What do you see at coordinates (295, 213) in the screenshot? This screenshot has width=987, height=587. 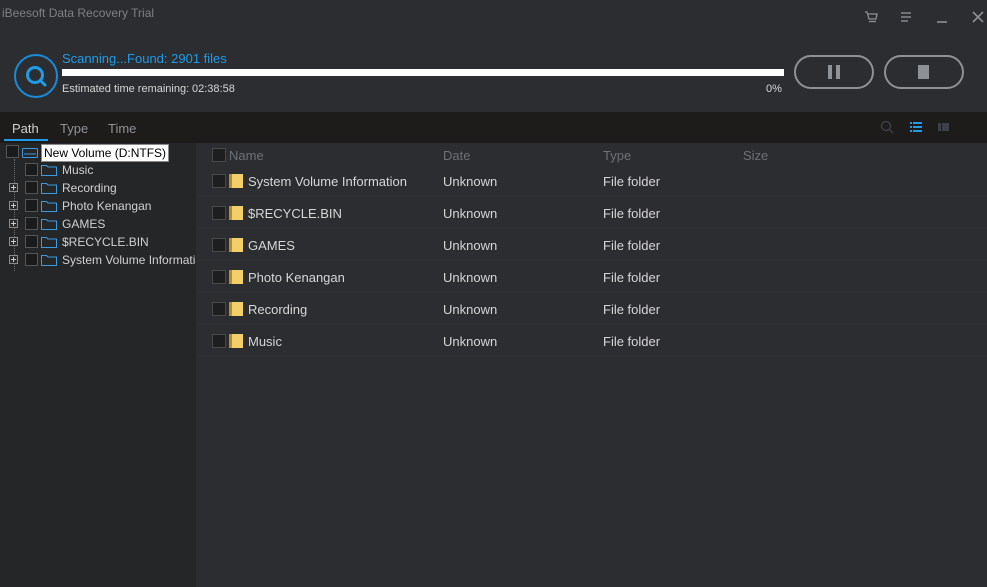 I see `file-name: $RECYCLE.BIN` at bounding box center [295, 213].